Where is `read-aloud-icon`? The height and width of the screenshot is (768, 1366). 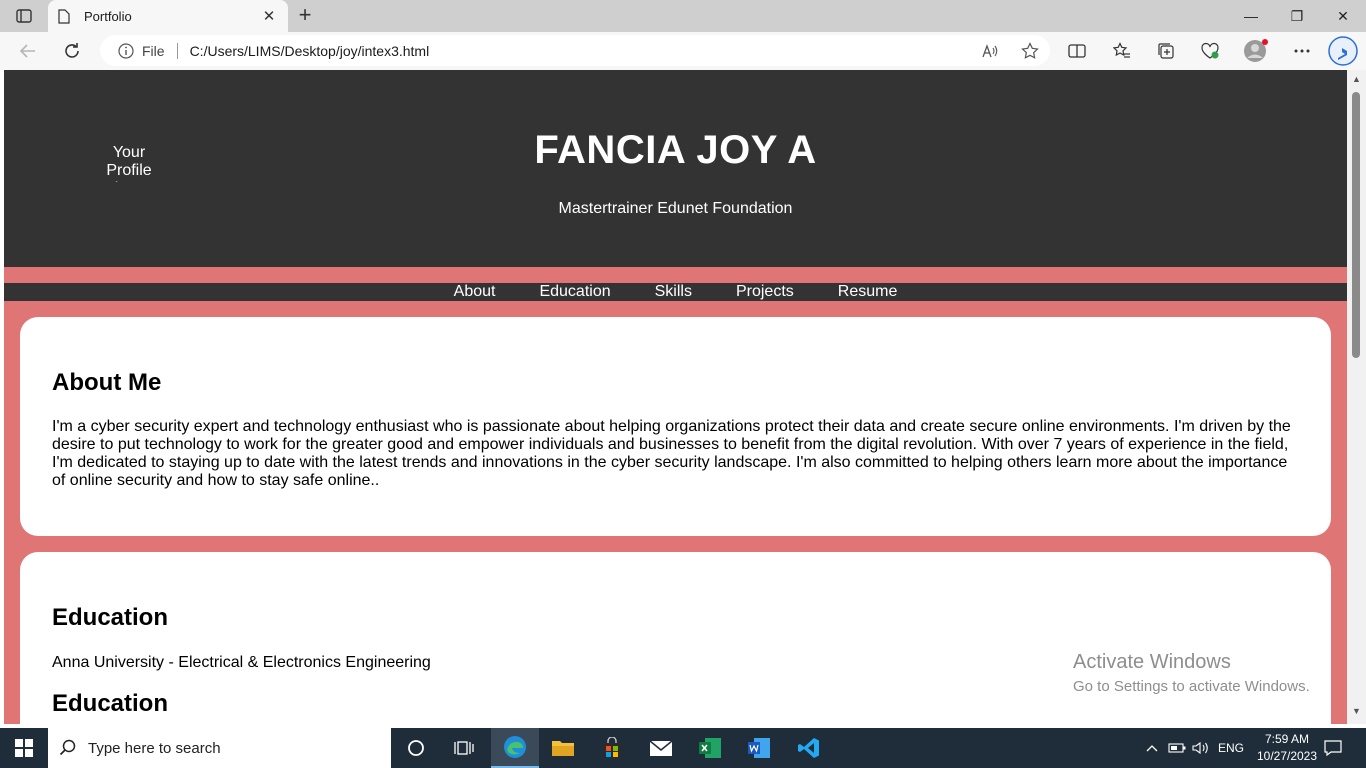 read-aloud-icon is located at coordinates (990, 50).